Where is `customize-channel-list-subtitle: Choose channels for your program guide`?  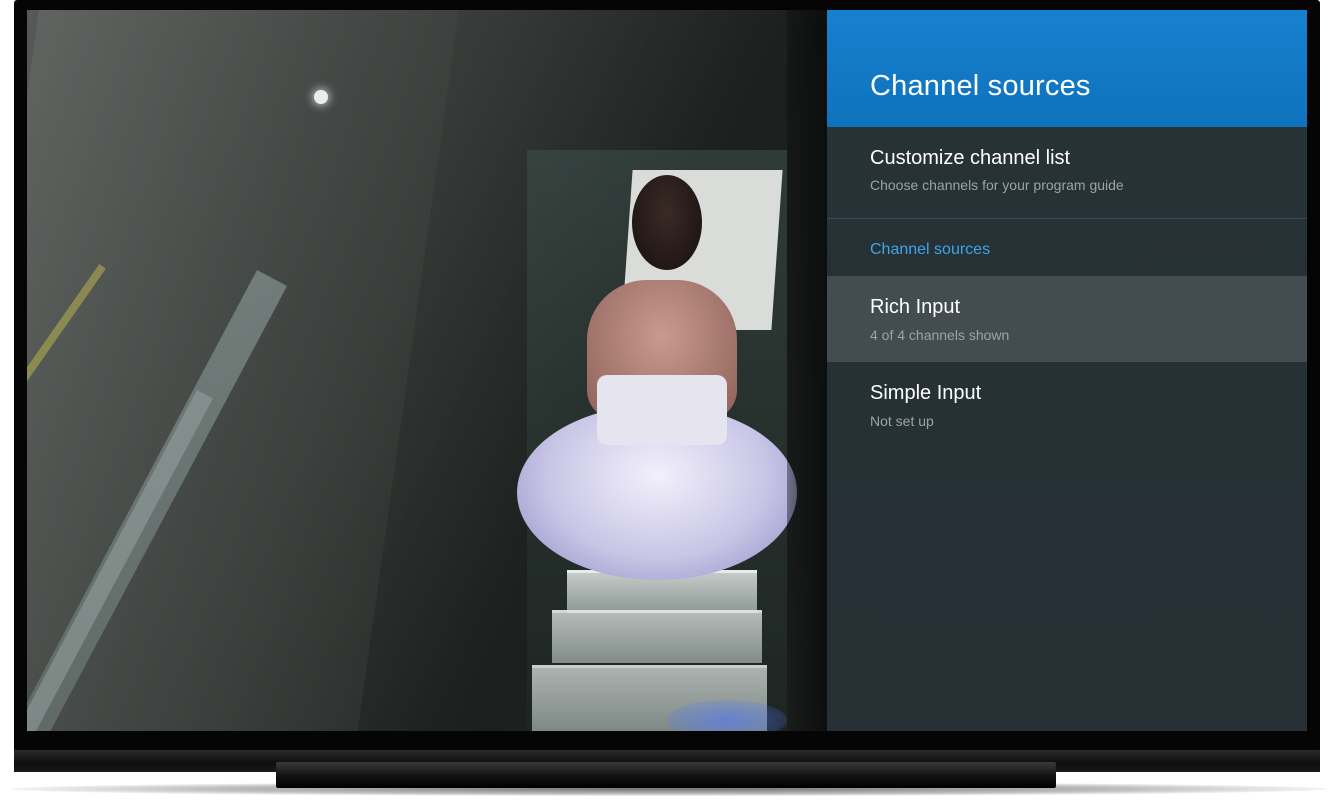 customize-channel-list-subtitle: Choose channels for your program guide is located at coordinates (997, 185).